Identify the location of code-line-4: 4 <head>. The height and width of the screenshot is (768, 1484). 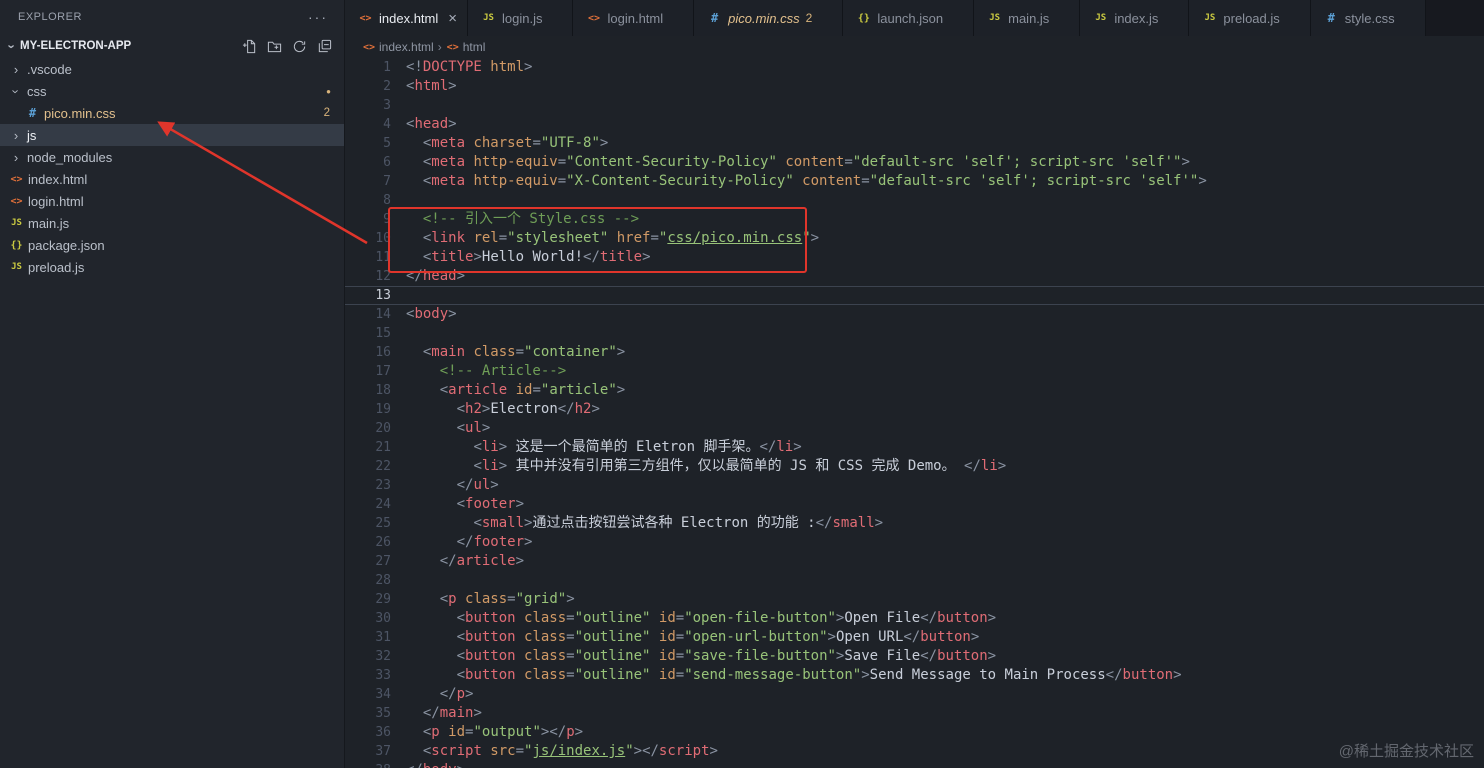
(914, 124).